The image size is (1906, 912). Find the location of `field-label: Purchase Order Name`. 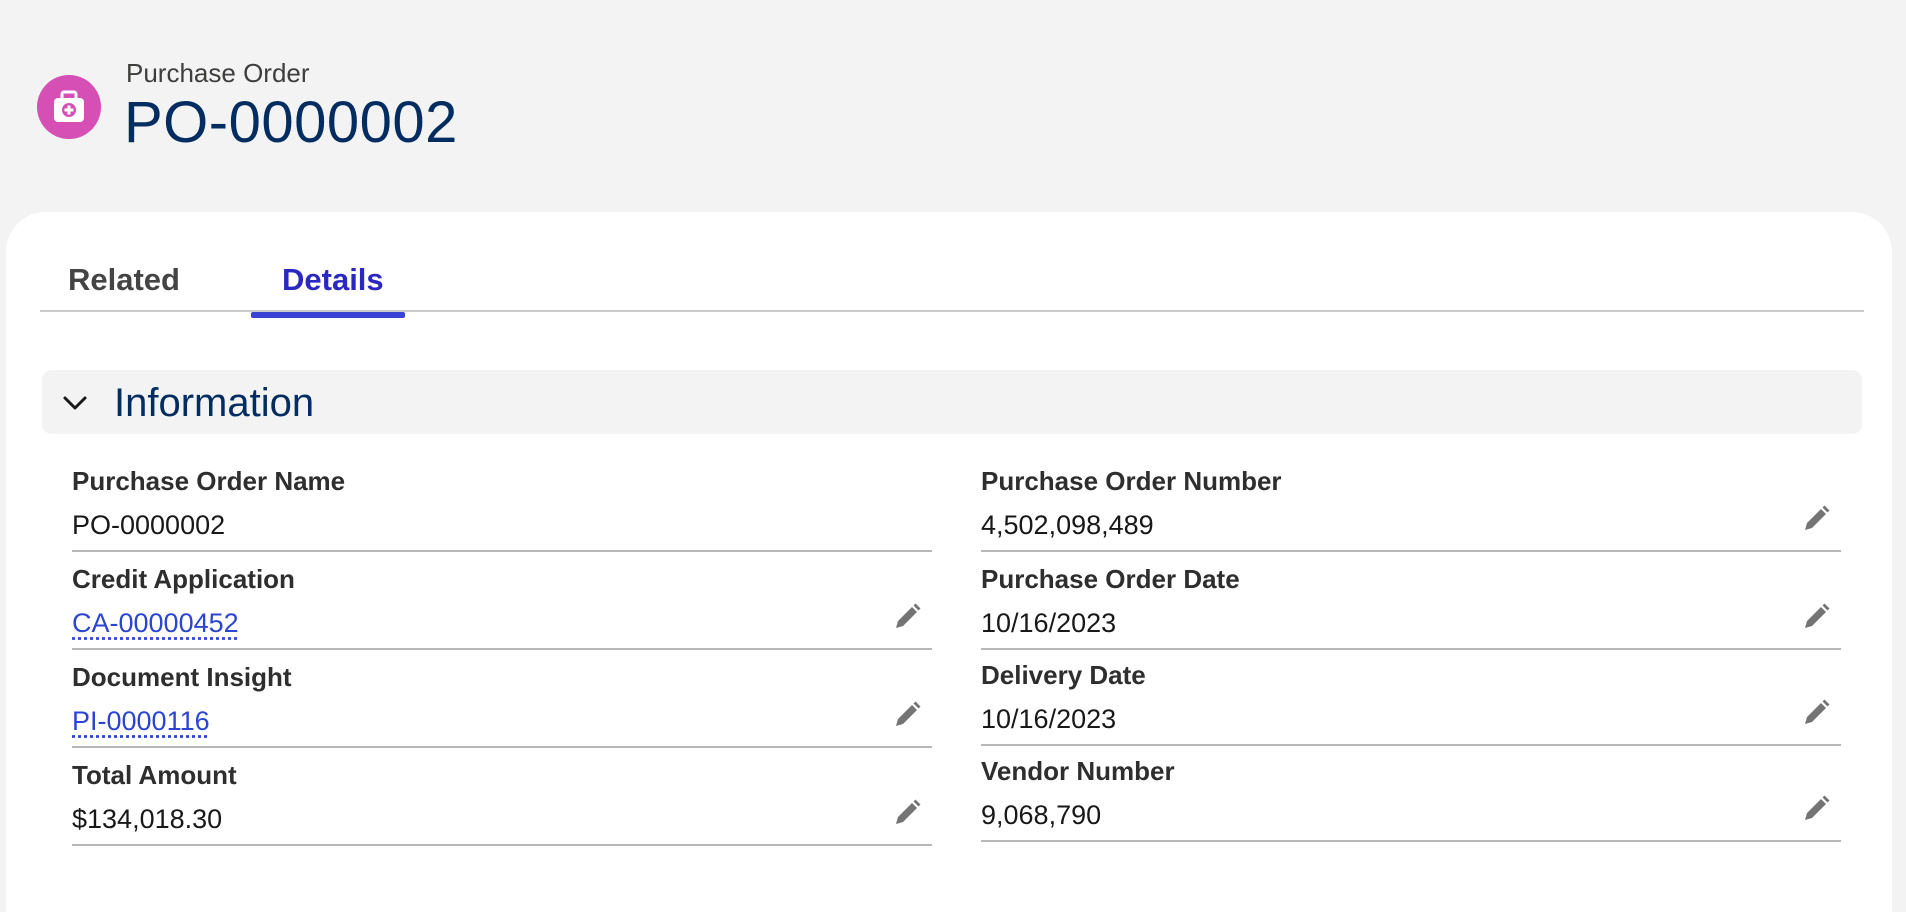

field-label: Purchase Order Name is located at coordinates (209, 481).